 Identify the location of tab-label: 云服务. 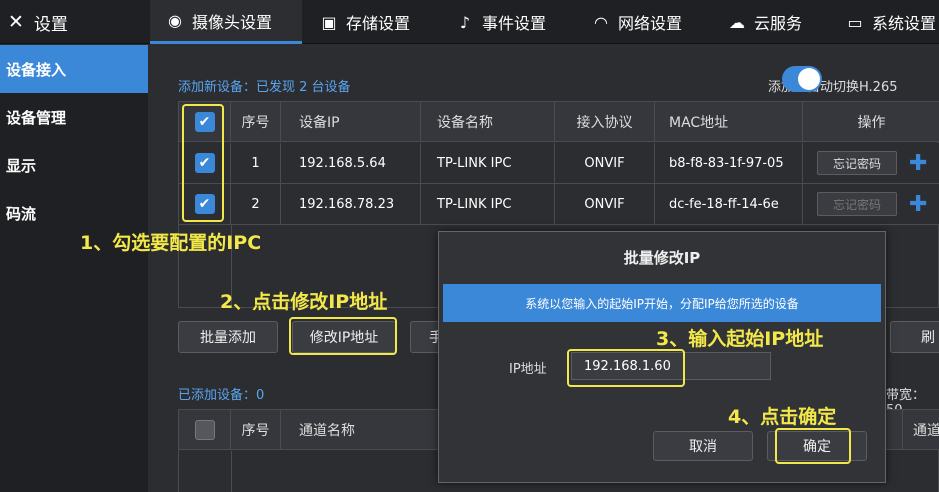
(778, 23).